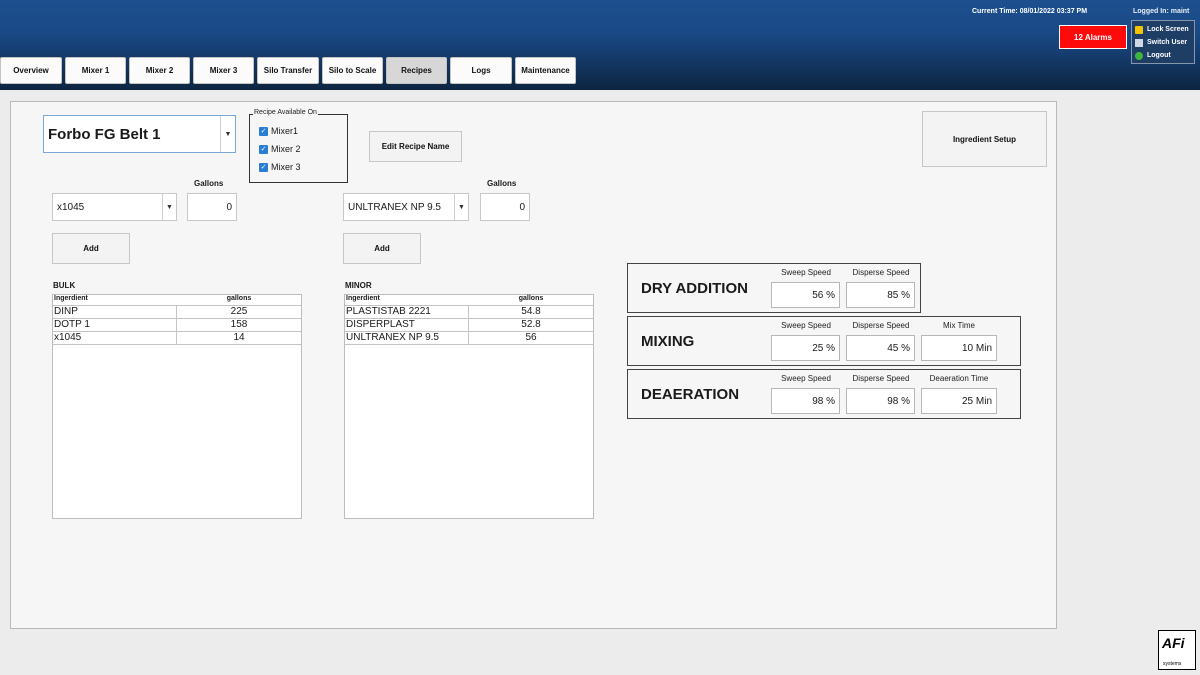  I want to click on dry-sweep-speed-field: 56 %, so click(805, 295).